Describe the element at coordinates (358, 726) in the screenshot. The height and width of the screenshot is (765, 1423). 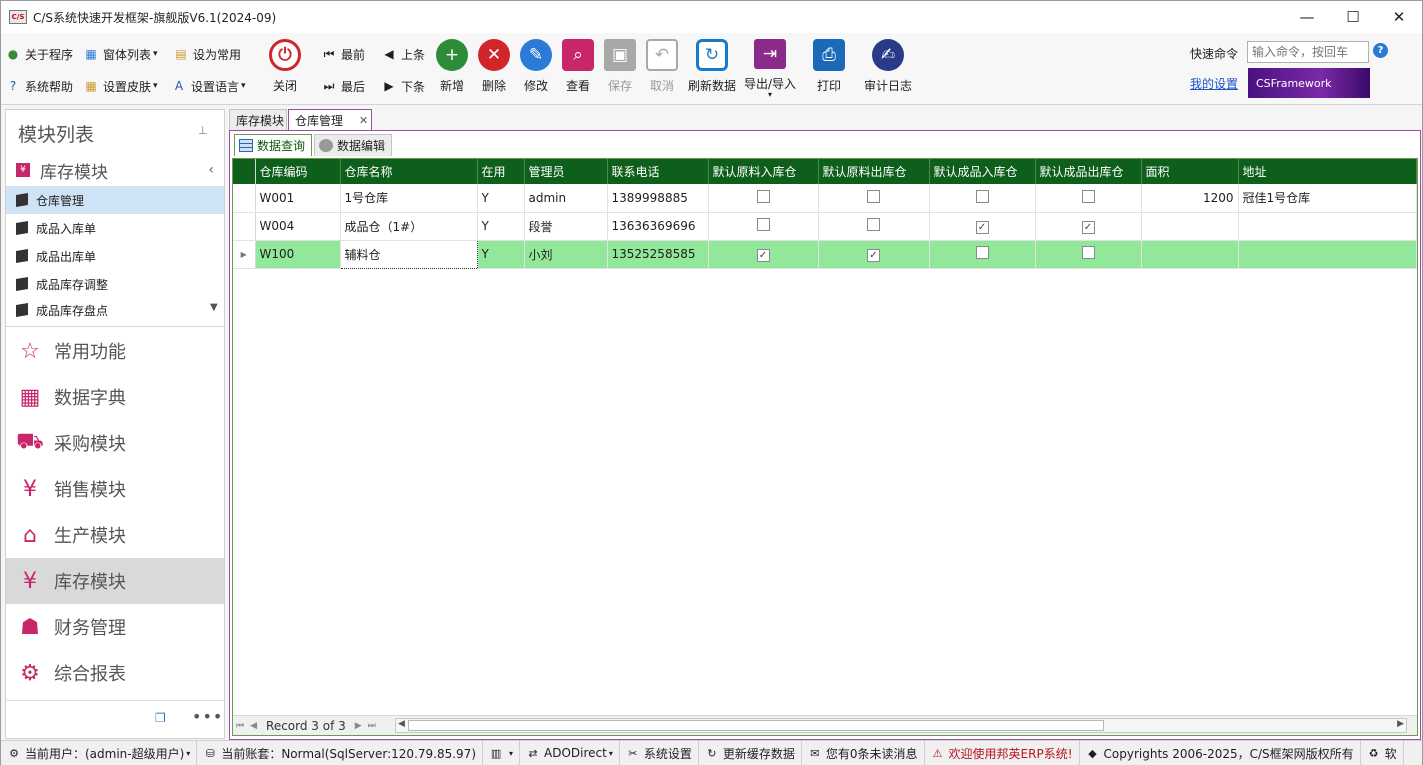
I see `next-page-icon: ▶` at that location.